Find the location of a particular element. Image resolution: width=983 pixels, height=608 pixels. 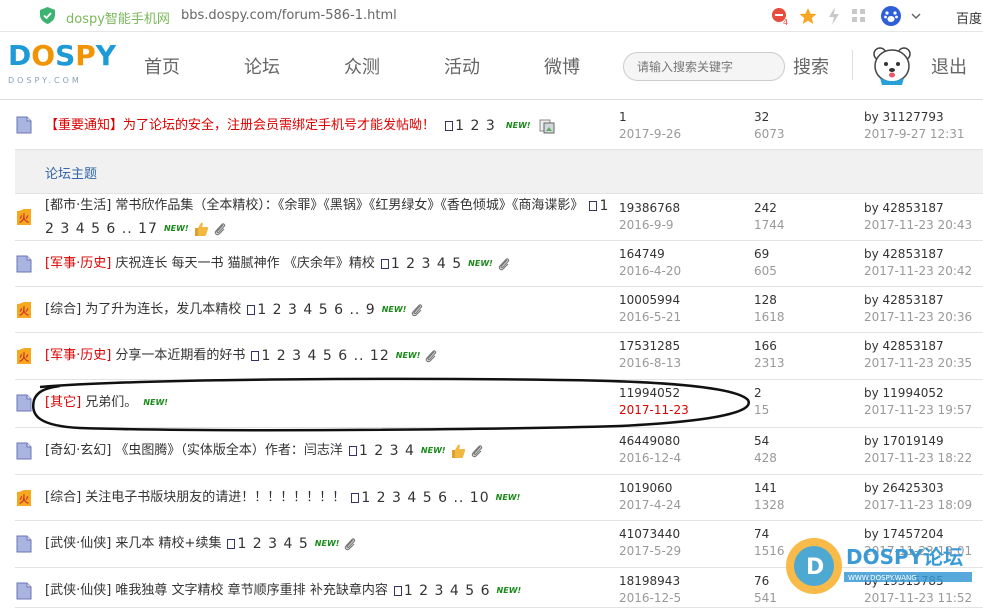

thread-title: 《虫图腾》（实体版全本）作者：闫志洋 is located at coordinates (229, 450).